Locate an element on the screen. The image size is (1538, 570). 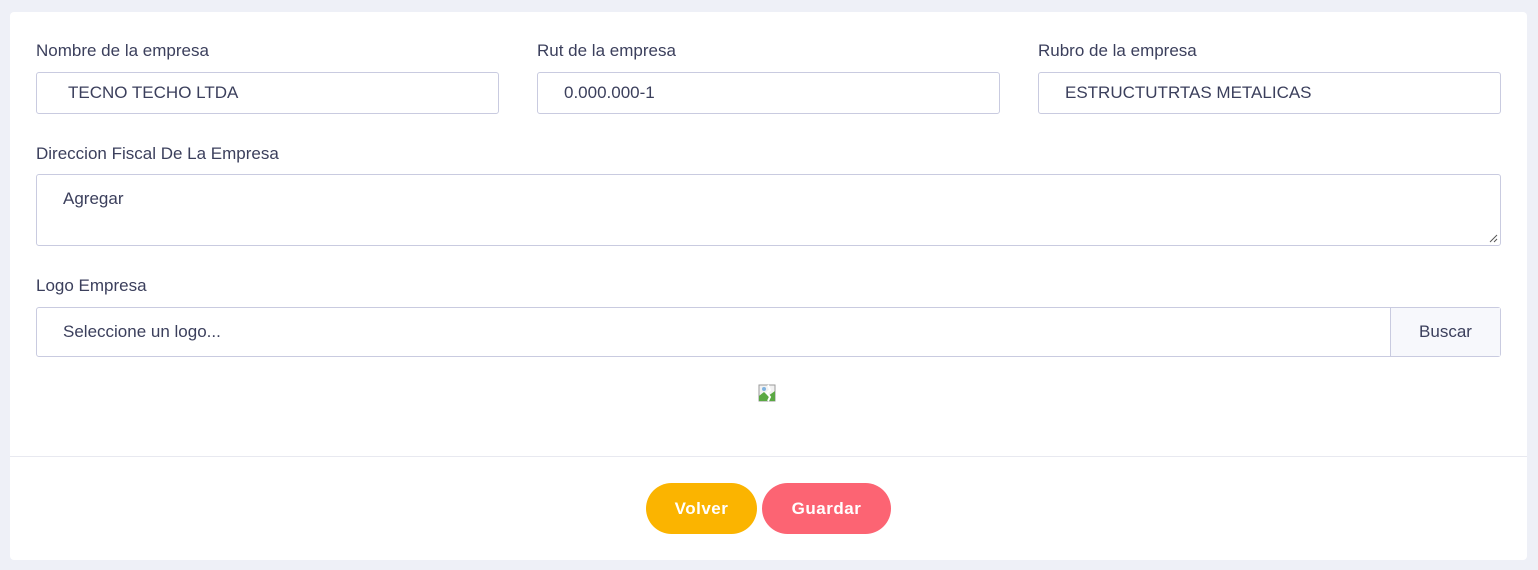
footer-divider is located at coordinates (768, 456).